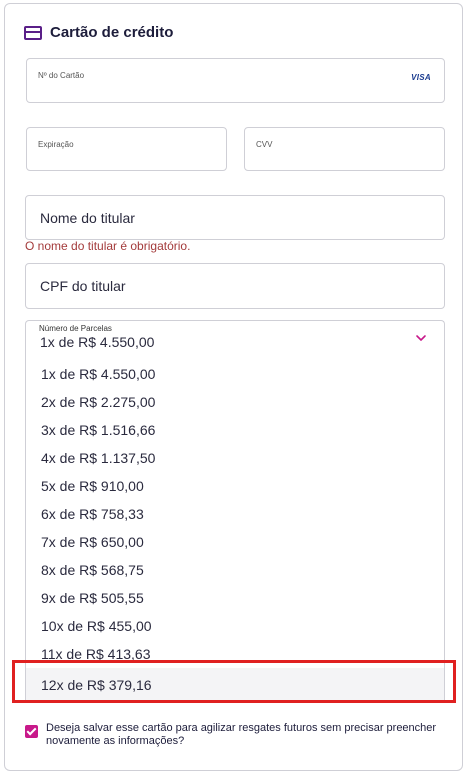  I want to click on installment-option-7: 7x de R$ 650,00, so click(235, 542).